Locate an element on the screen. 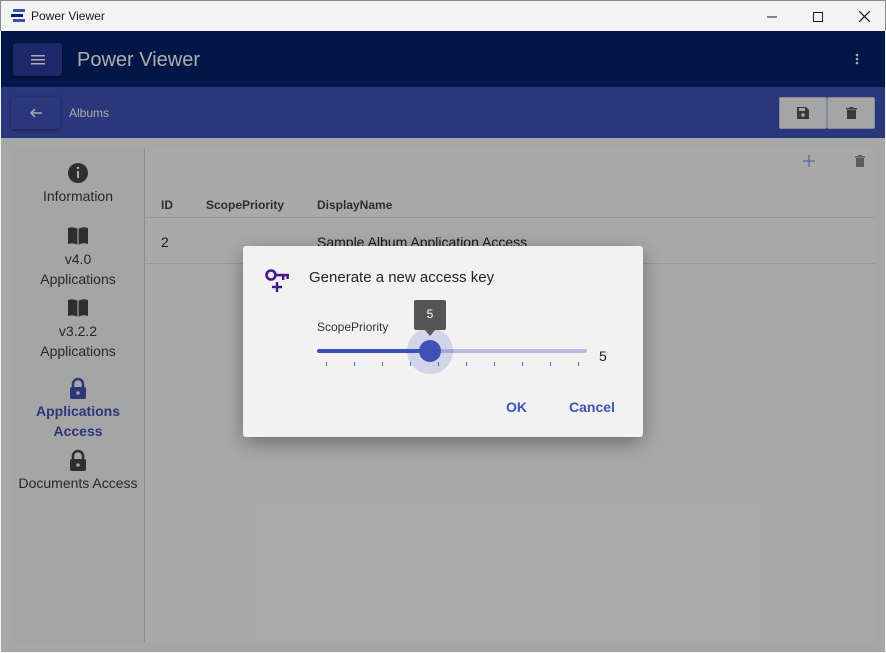 The width and height of the screenshot is (886, 653). slider-thumb is located at coordinates (430, 351).